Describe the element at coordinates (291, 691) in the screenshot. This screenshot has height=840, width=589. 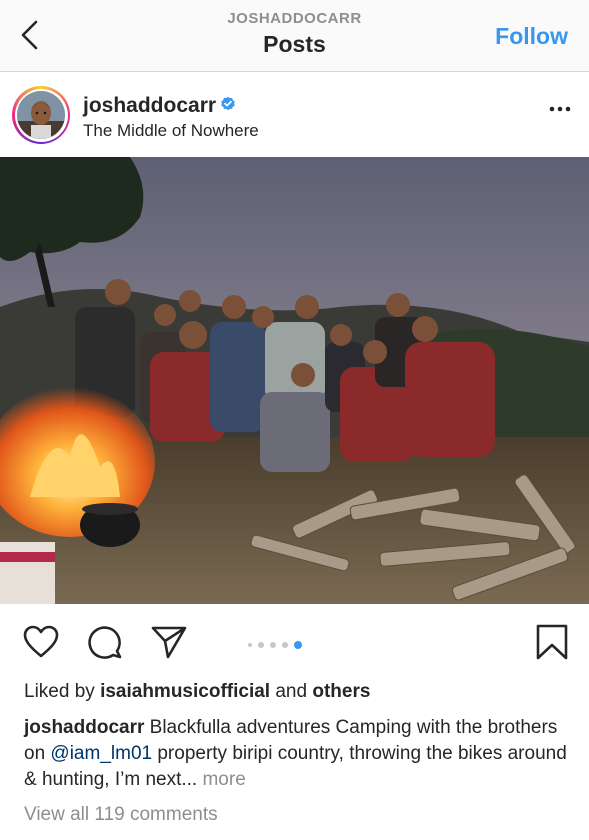
I see `likes-joiner: and` at that location.